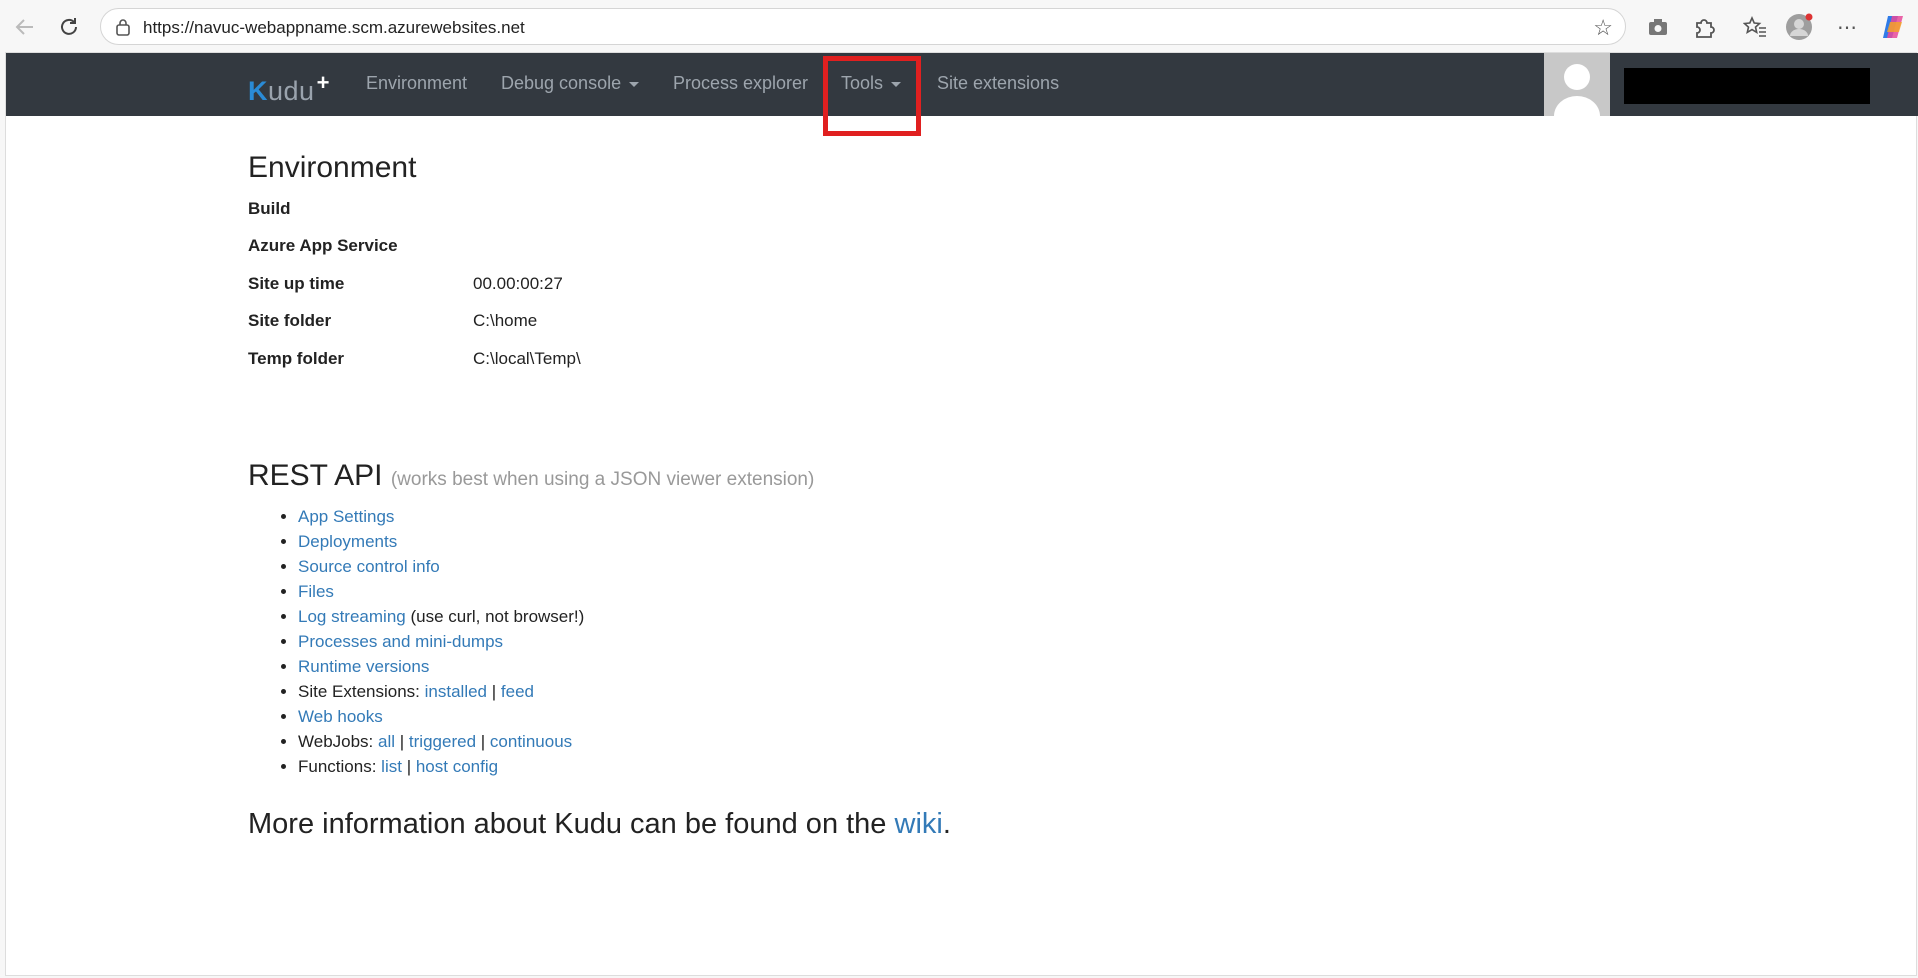  I want to click on link-source-control-info: Source control info, so click(369, 566).